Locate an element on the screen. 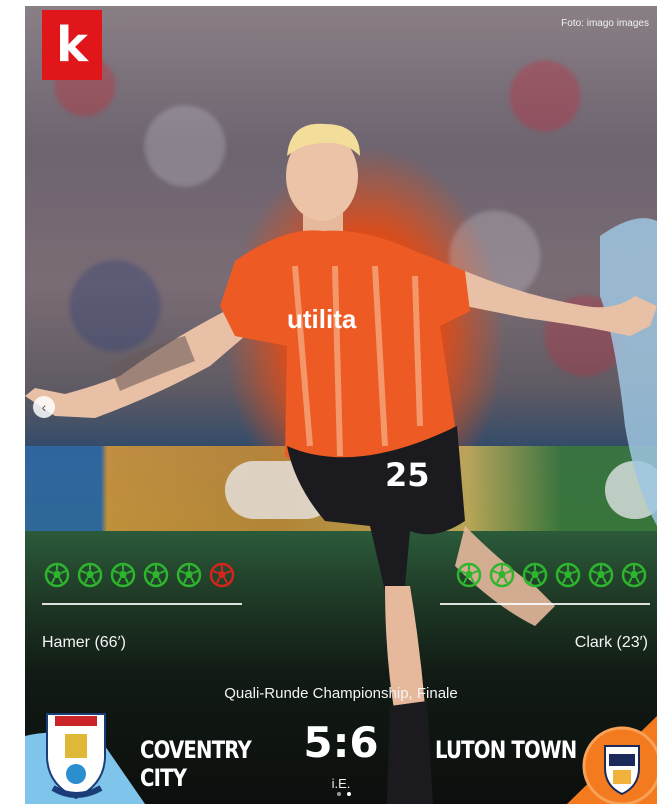 The height and width of the screenshot is (806, 659). shirt-number: 25 is located at coordinates (407, 475).